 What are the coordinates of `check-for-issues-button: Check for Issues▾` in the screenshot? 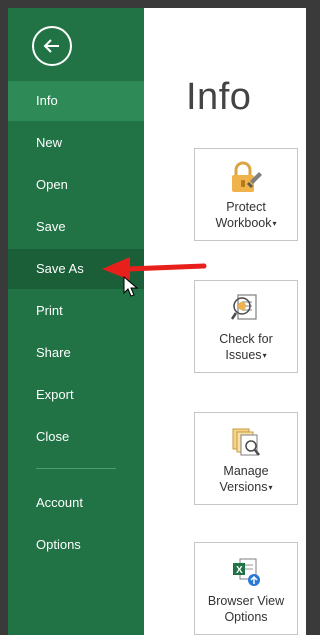 It's located at (246, 326).